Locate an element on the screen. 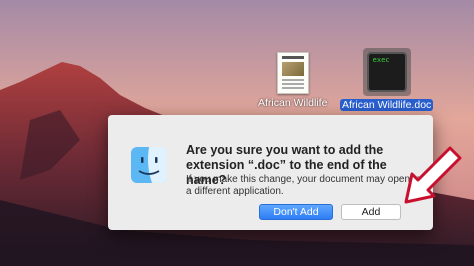  file-african-wildlife-doc: exec African Wildlife.doc is located at coordinates (387, 79).